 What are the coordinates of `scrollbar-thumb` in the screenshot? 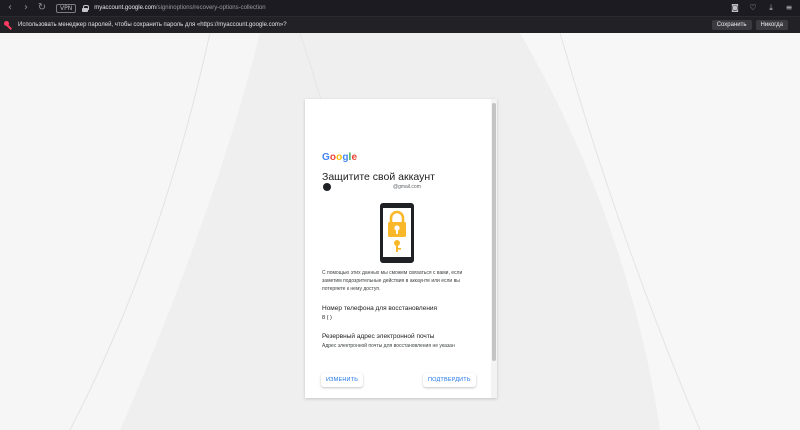 It's located at (494, 232).